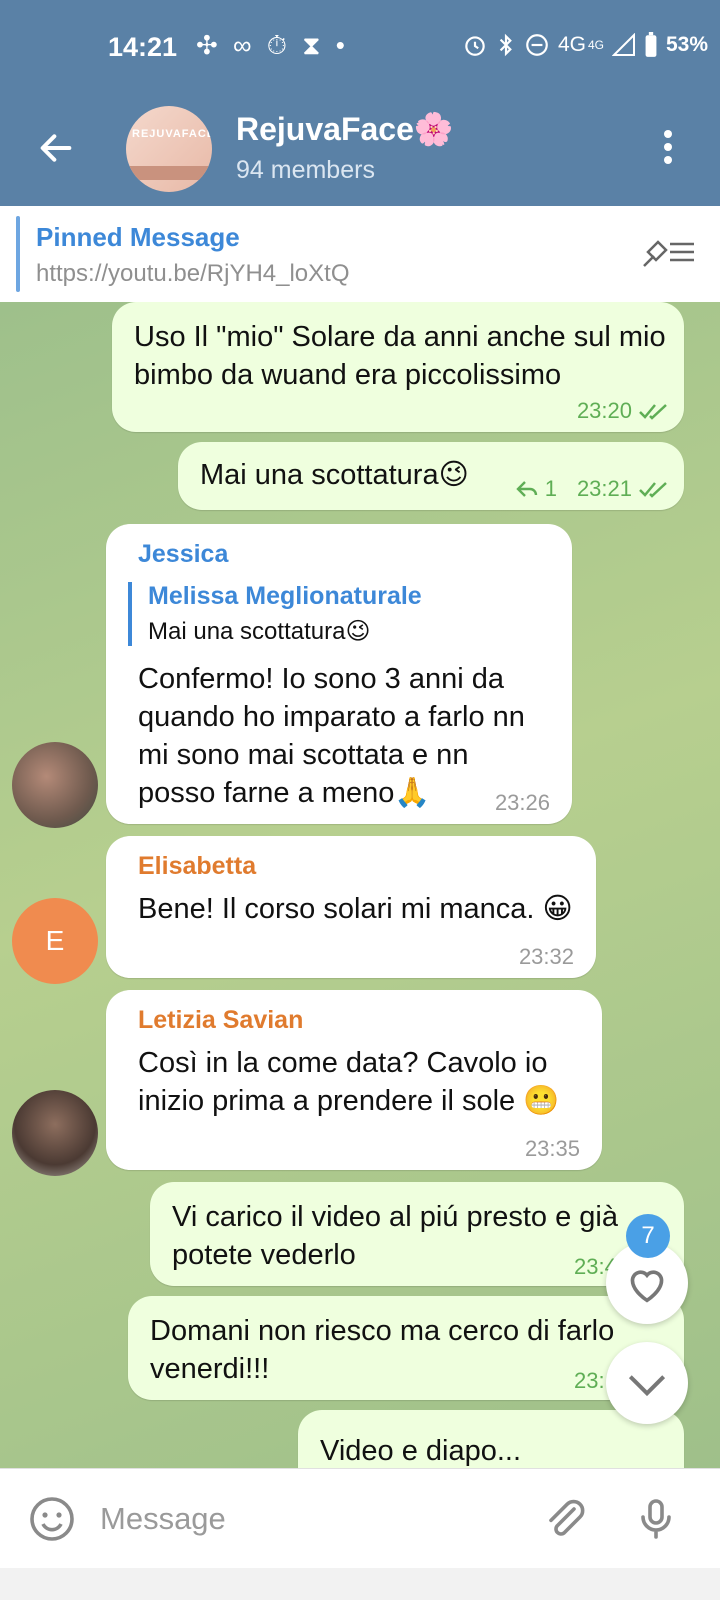  I want to click on reply-sender: Melissa Meglionaturale, so click(285, 596).